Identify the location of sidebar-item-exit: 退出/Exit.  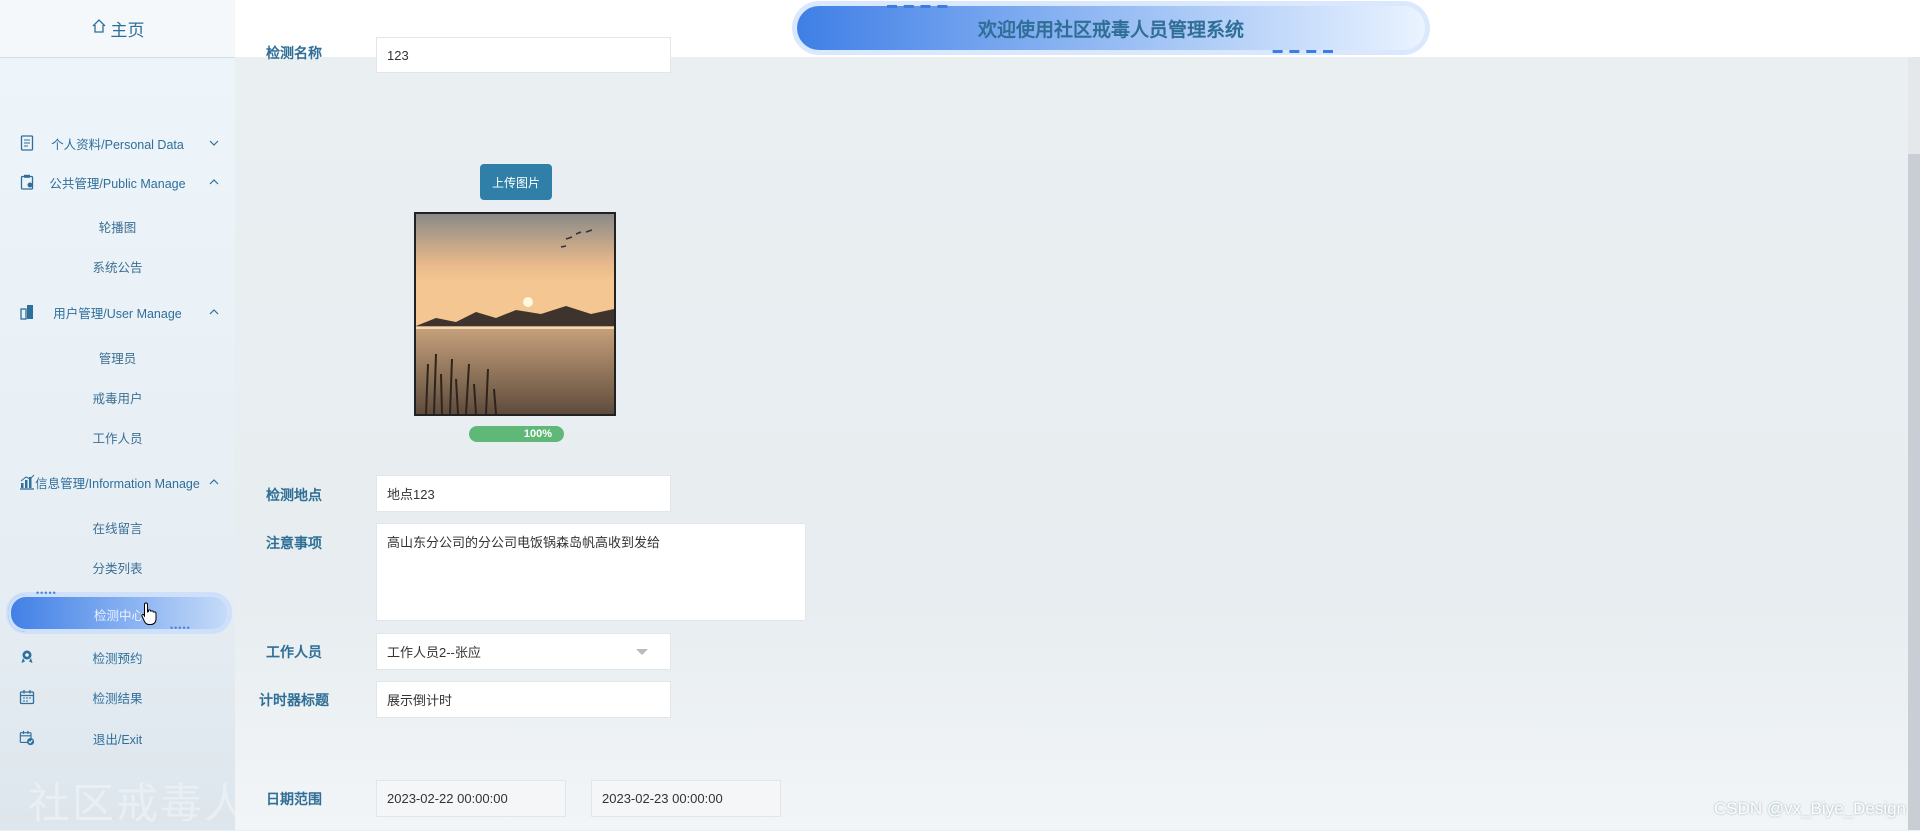
(117, 738).